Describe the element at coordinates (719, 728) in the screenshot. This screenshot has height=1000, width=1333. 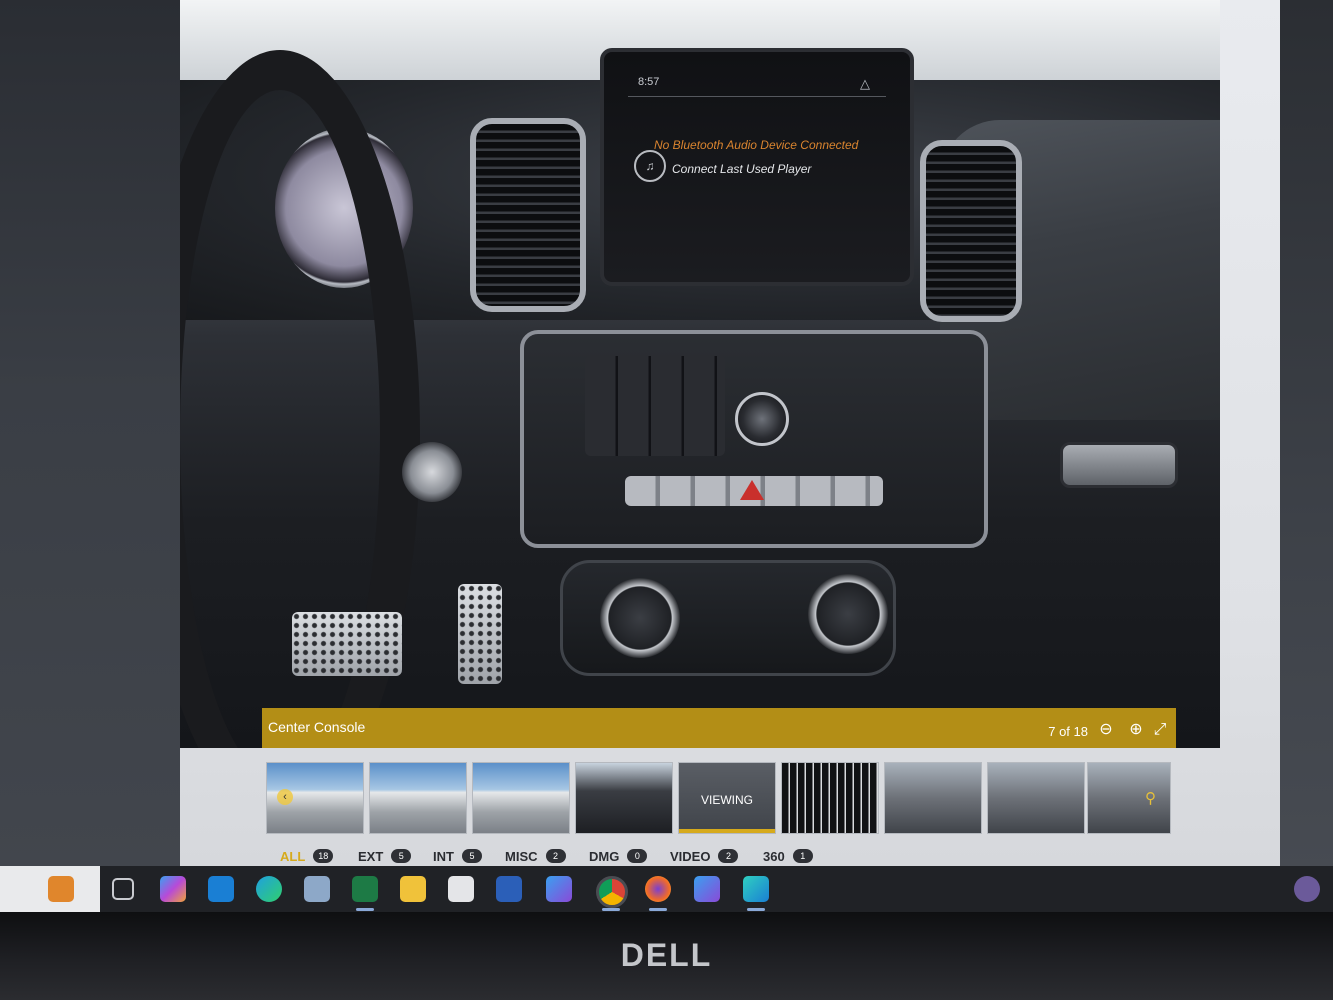
I see `photo-caption-bar: Center Console 7 of 18 ⊖ ⊕ ⤢` at that location.